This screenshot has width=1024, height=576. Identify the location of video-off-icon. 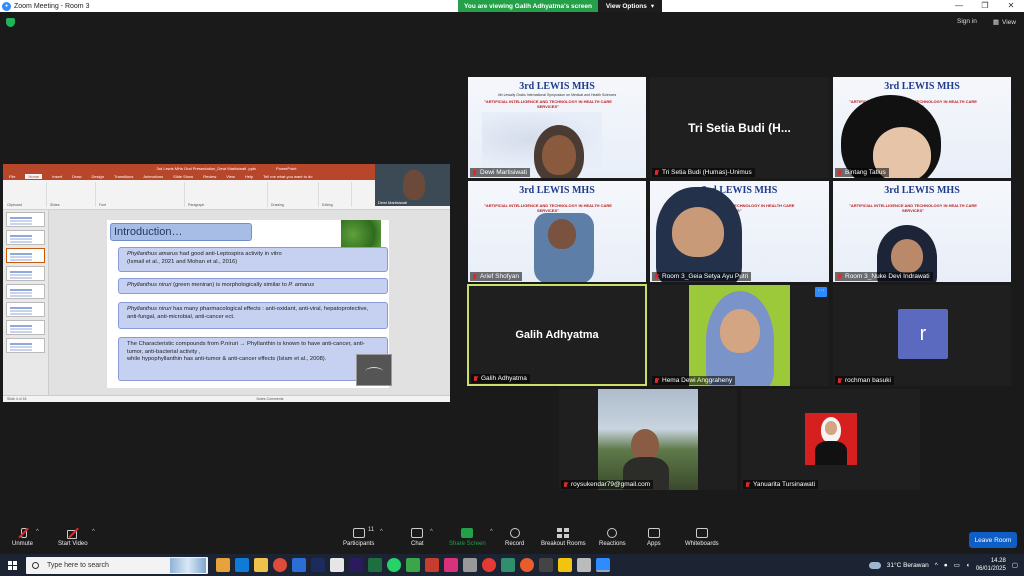
(72, 533).